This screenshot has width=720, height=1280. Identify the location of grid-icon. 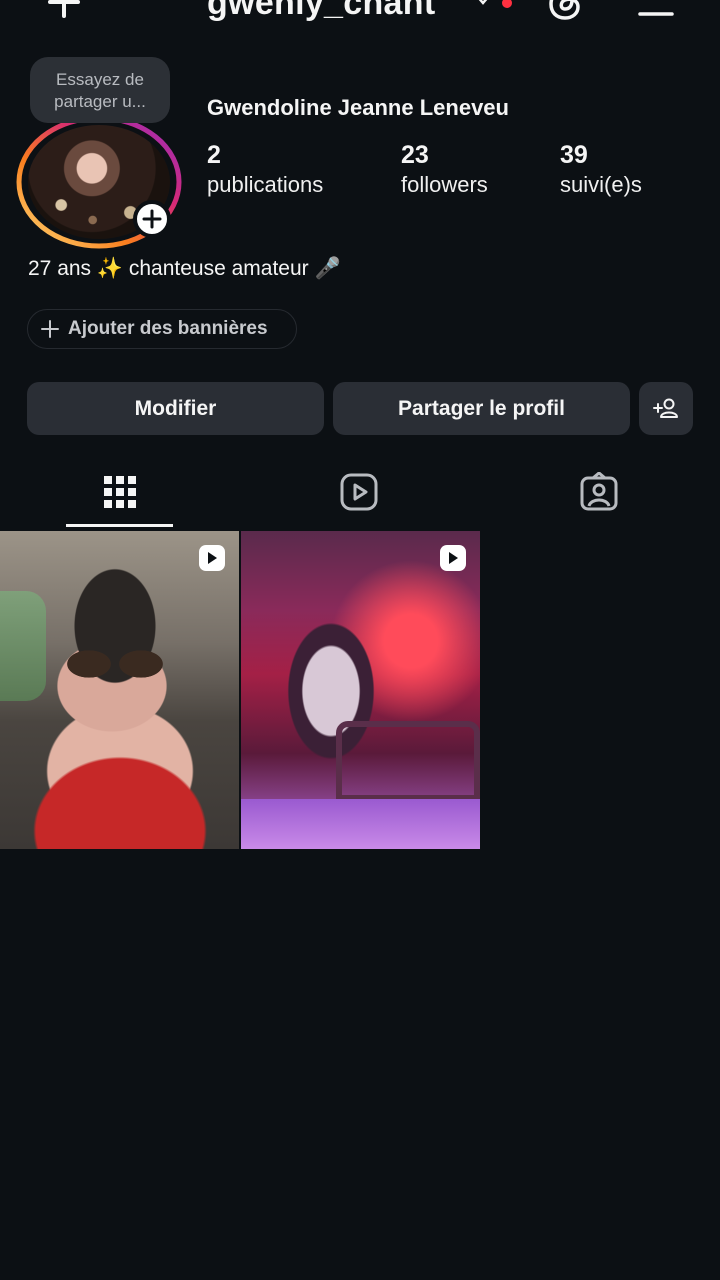
(120, 492).